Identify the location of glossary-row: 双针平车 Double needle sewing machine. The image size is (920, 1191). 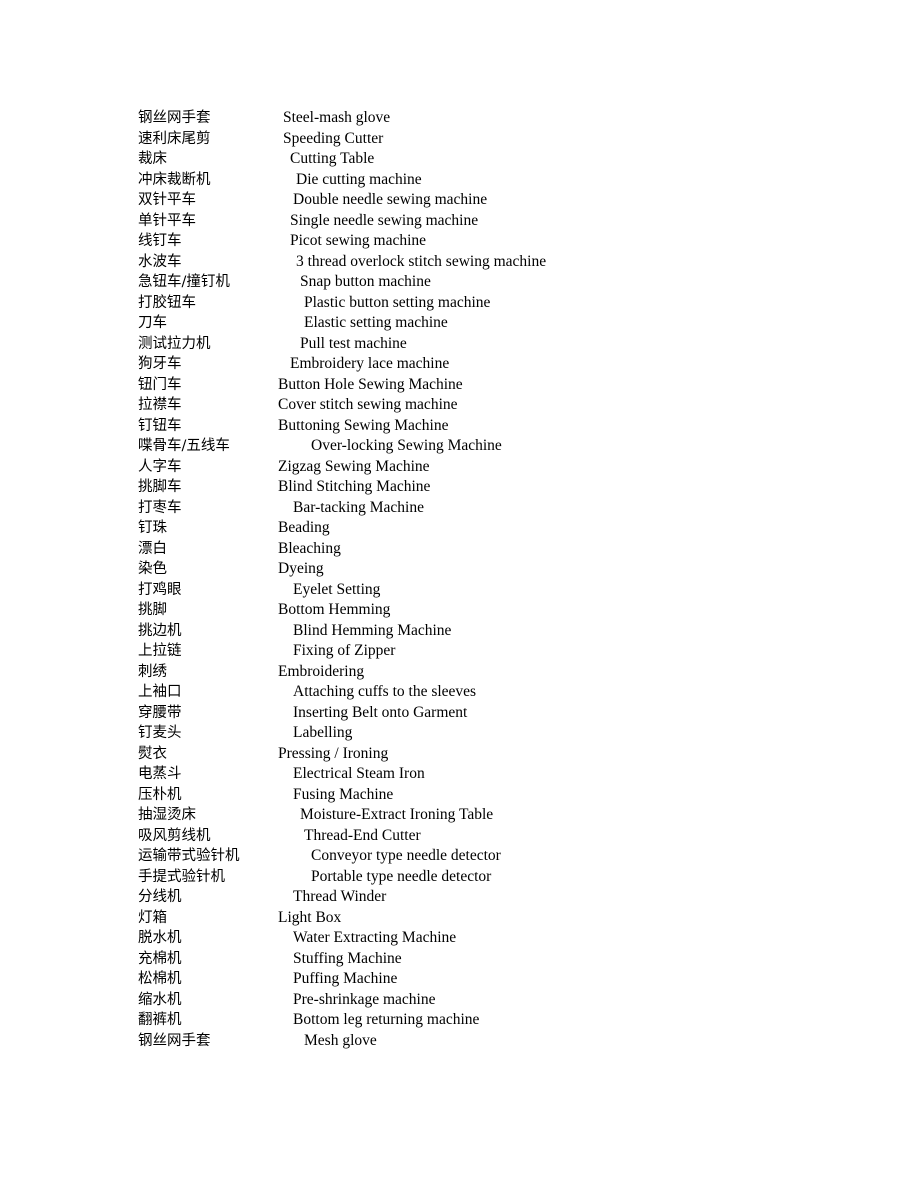
(508, 200).